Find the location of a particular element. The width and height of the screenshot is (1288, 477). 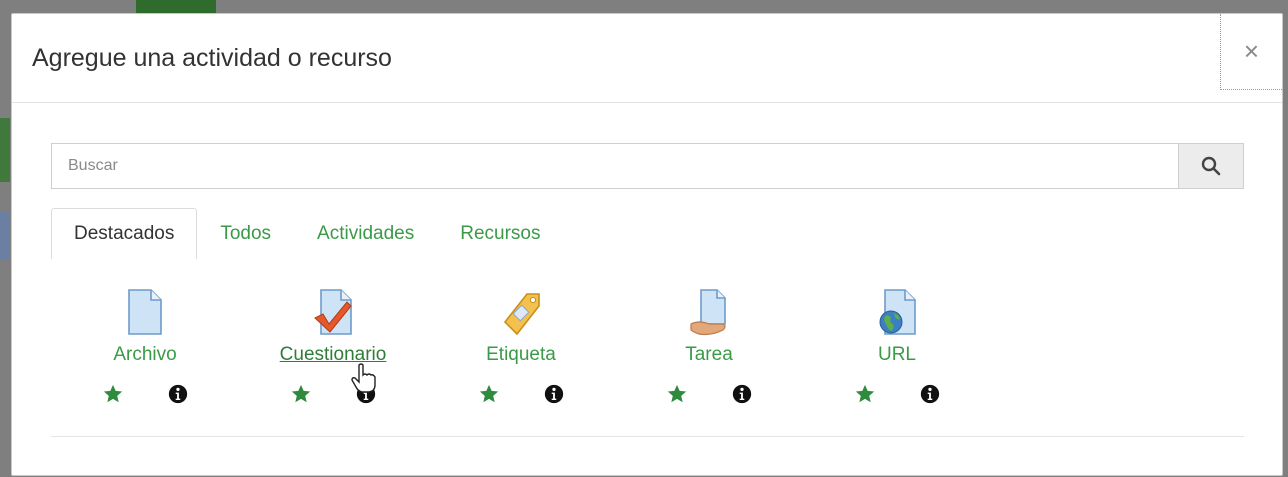

tab-todos: Todos is located at coordinates (245, 233).